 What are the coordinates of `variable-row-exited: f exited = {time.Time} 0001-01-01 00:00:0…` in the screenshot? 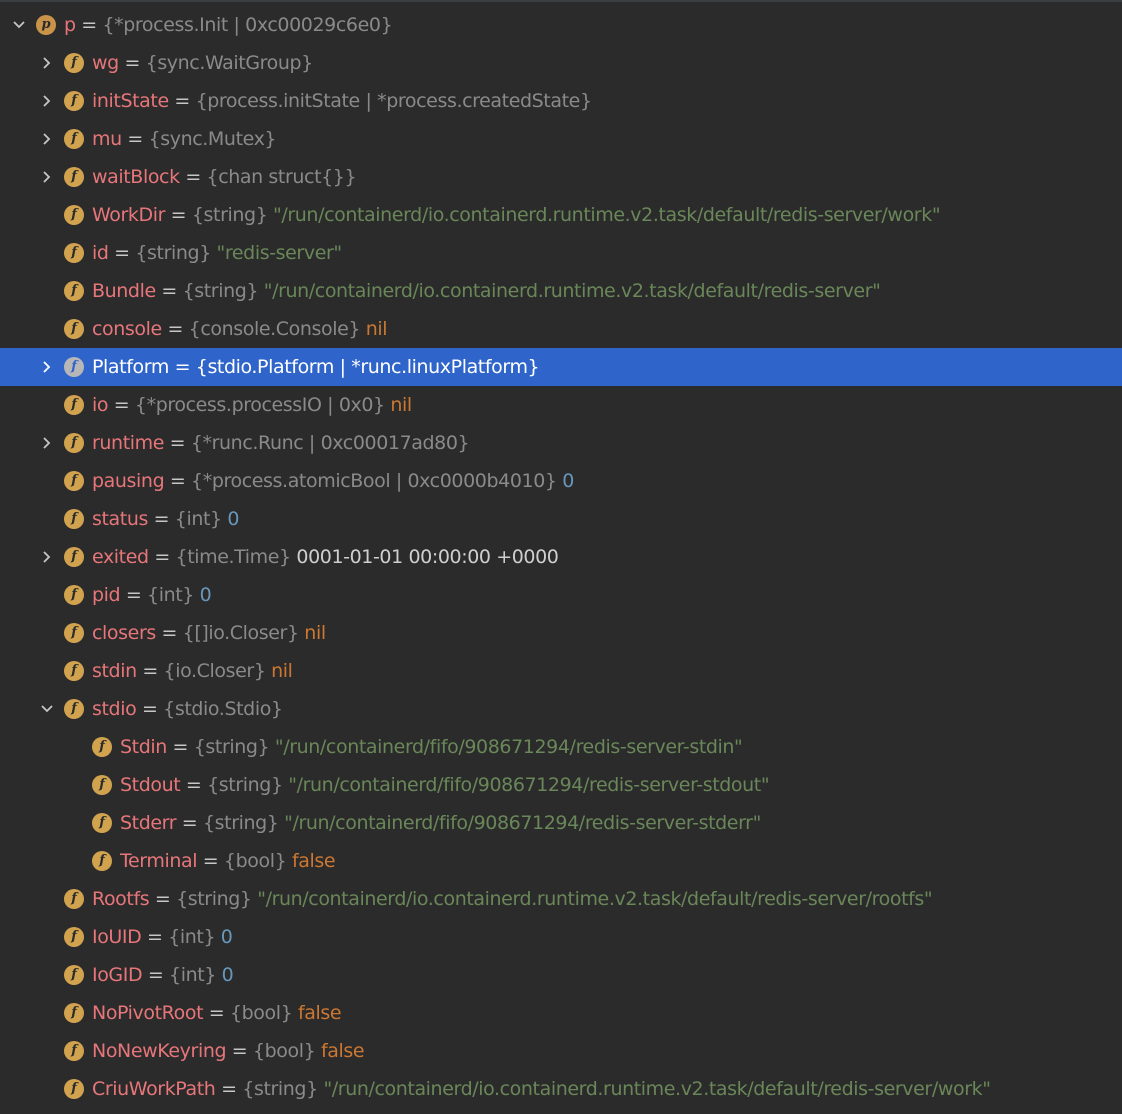 It's located at (561, 557).